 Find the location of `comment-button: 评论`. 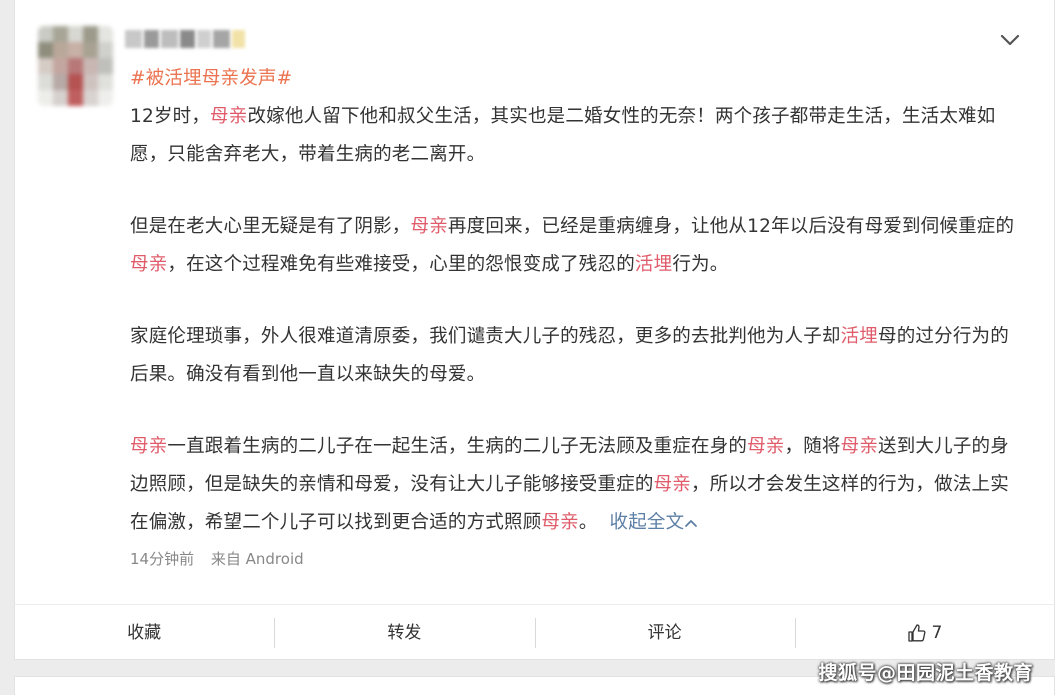

comment-button: 评论 is located at coordinates (664, 633).